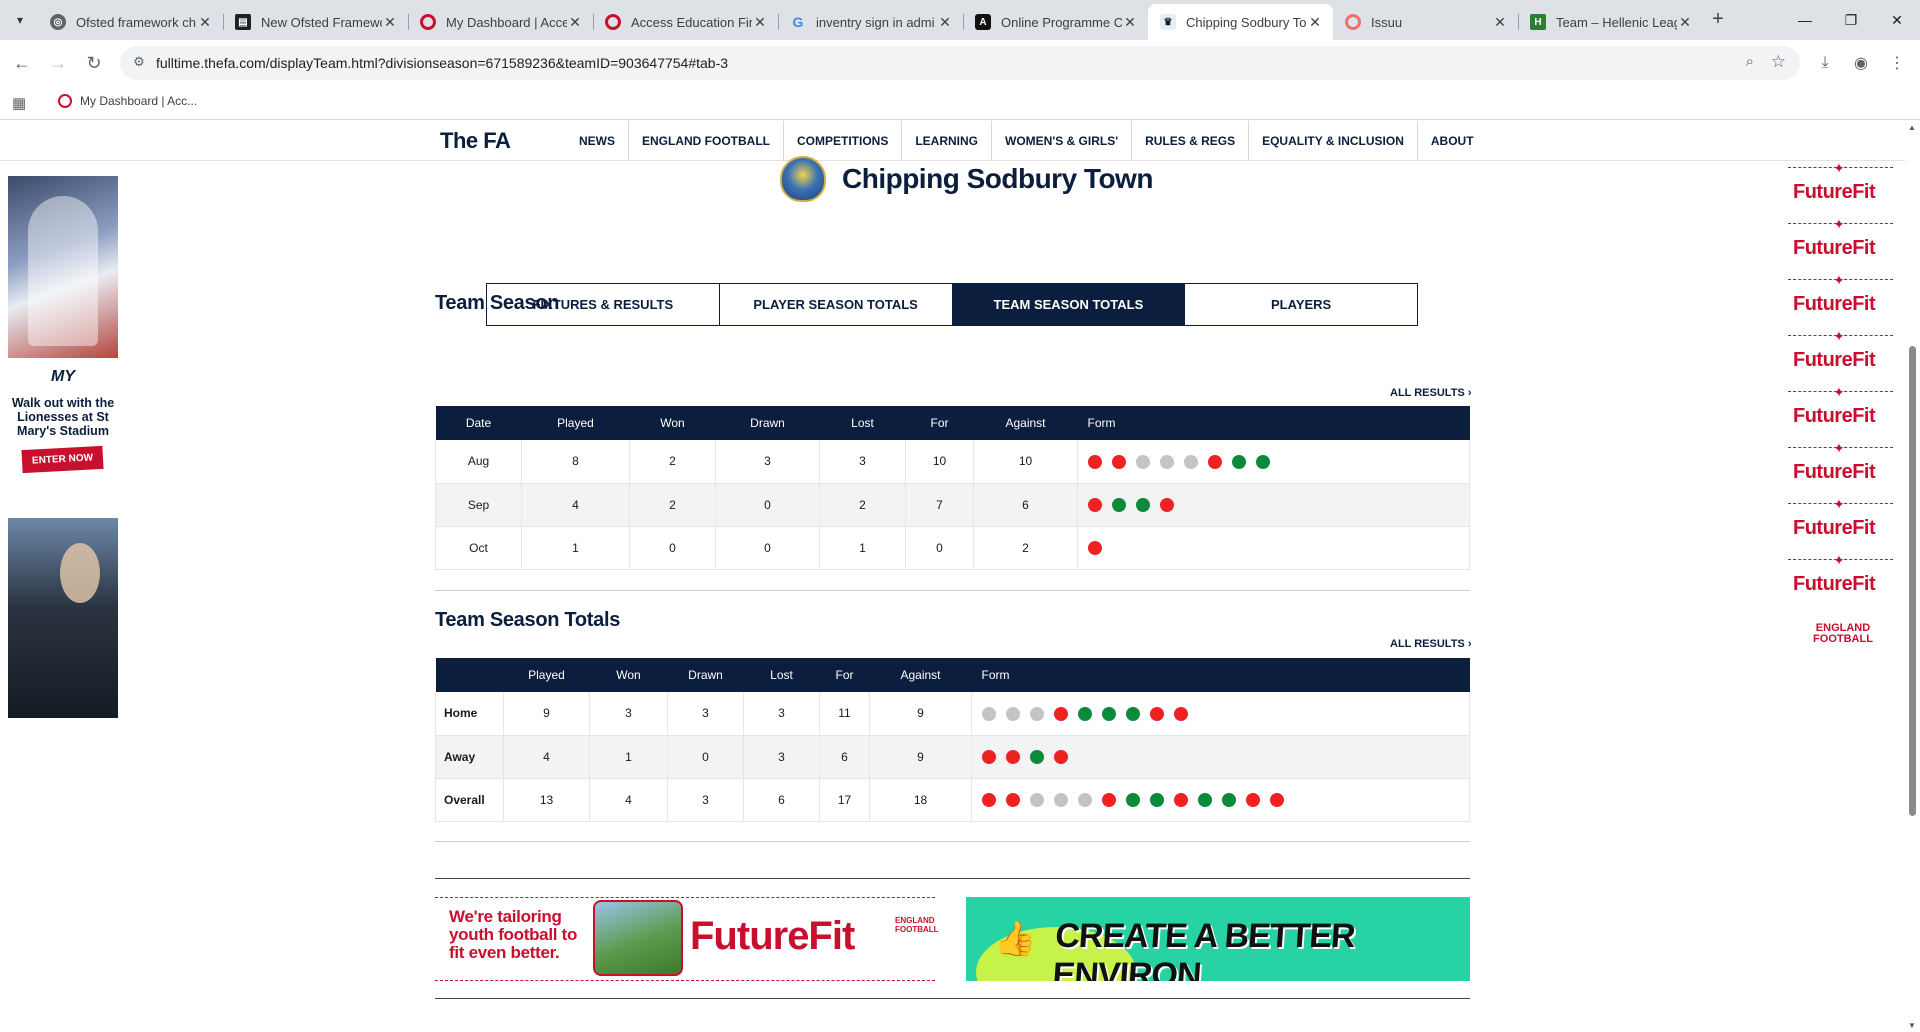  What do you see at coordinates (1451, 141) in the screenshot?
I see `nav-about: ABOUT` at bounding box center [1451, 141].